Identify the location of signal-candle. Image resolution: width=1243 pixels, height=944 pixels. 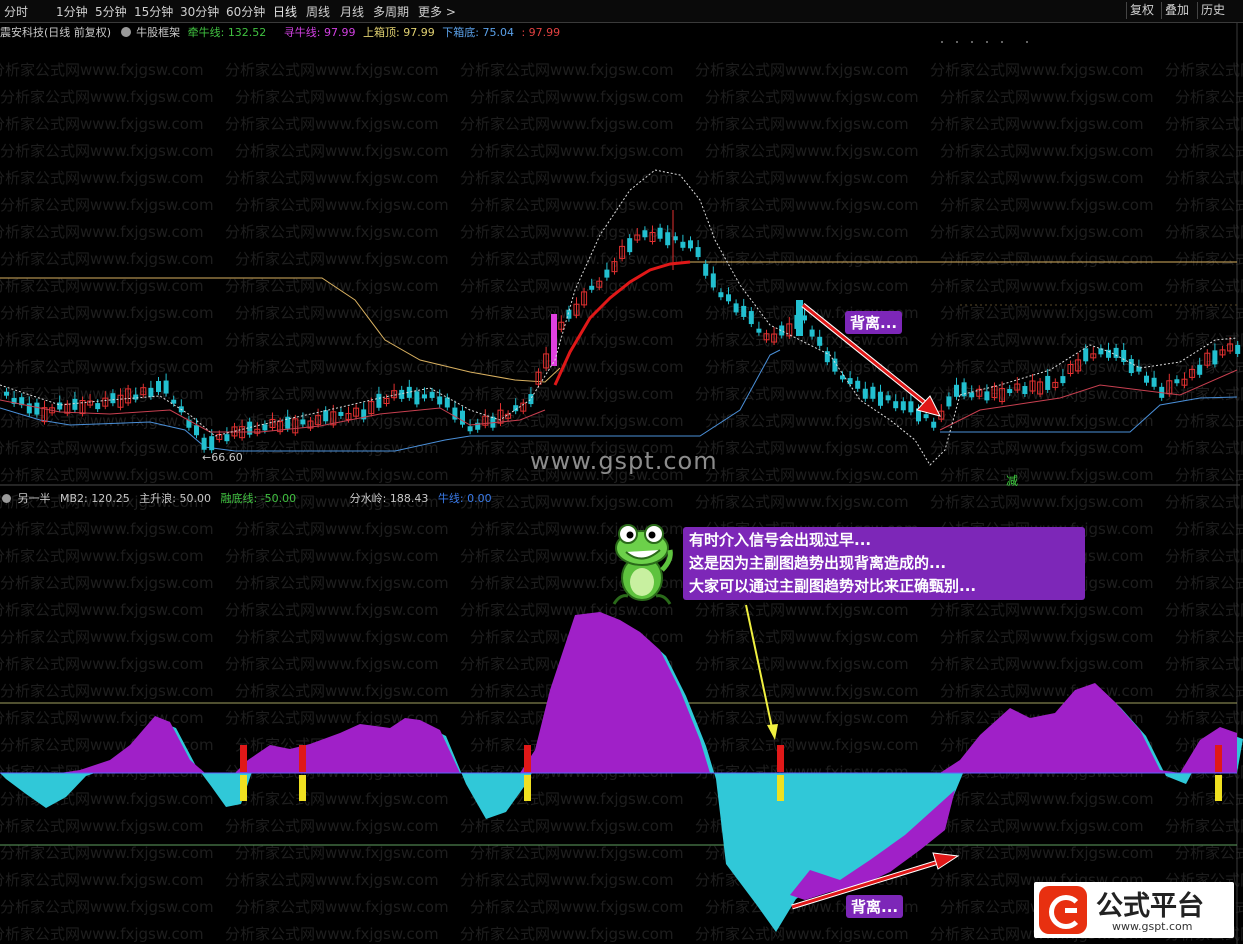
(554, 340).